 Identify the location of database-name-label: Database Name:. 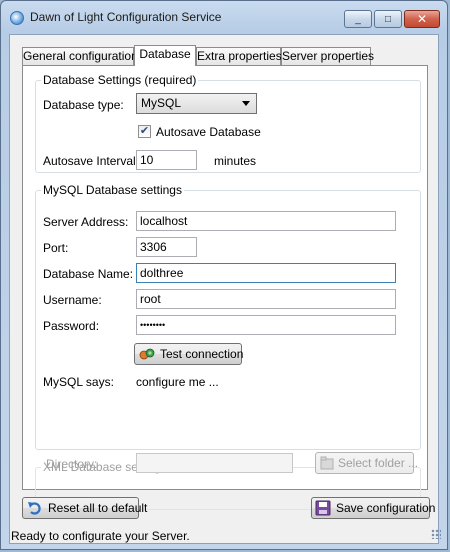
(88, 274).